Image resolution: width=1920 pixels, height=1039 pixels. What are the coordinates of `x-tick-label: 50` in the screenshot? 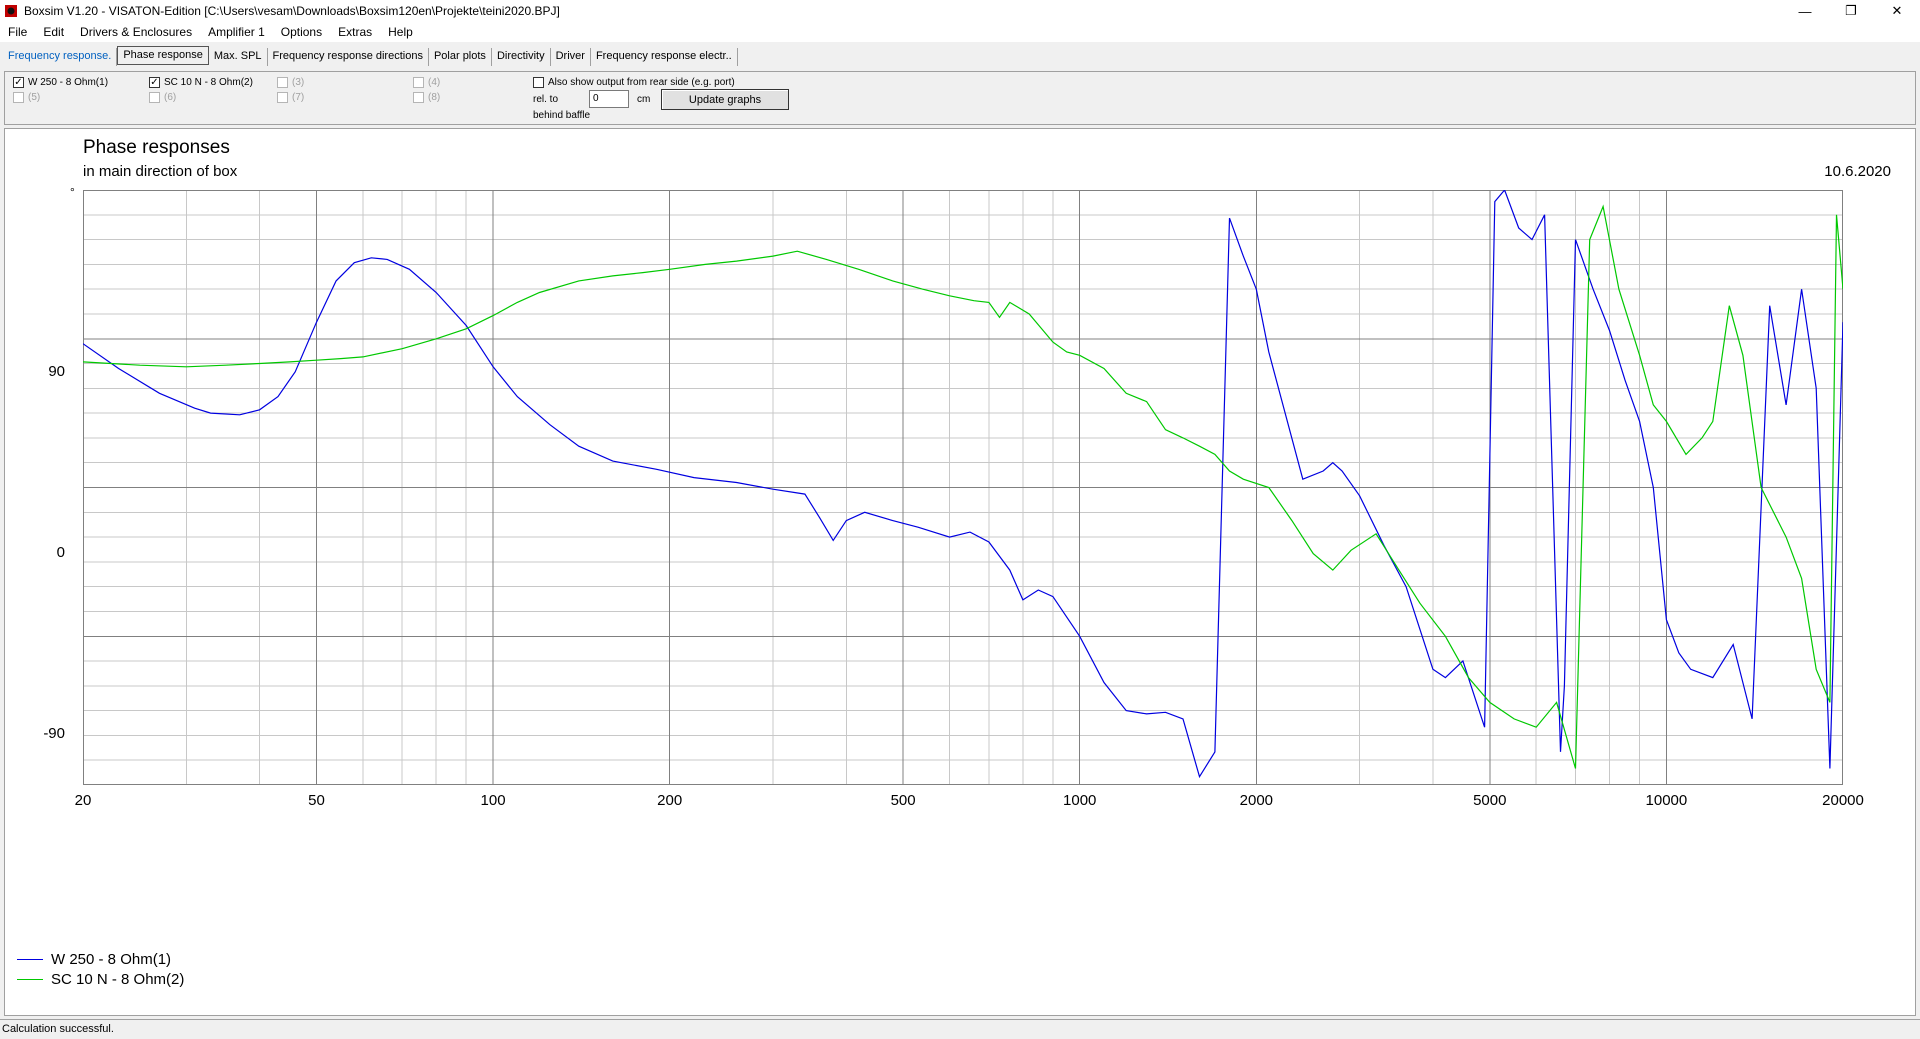 It's located at (316, 800).